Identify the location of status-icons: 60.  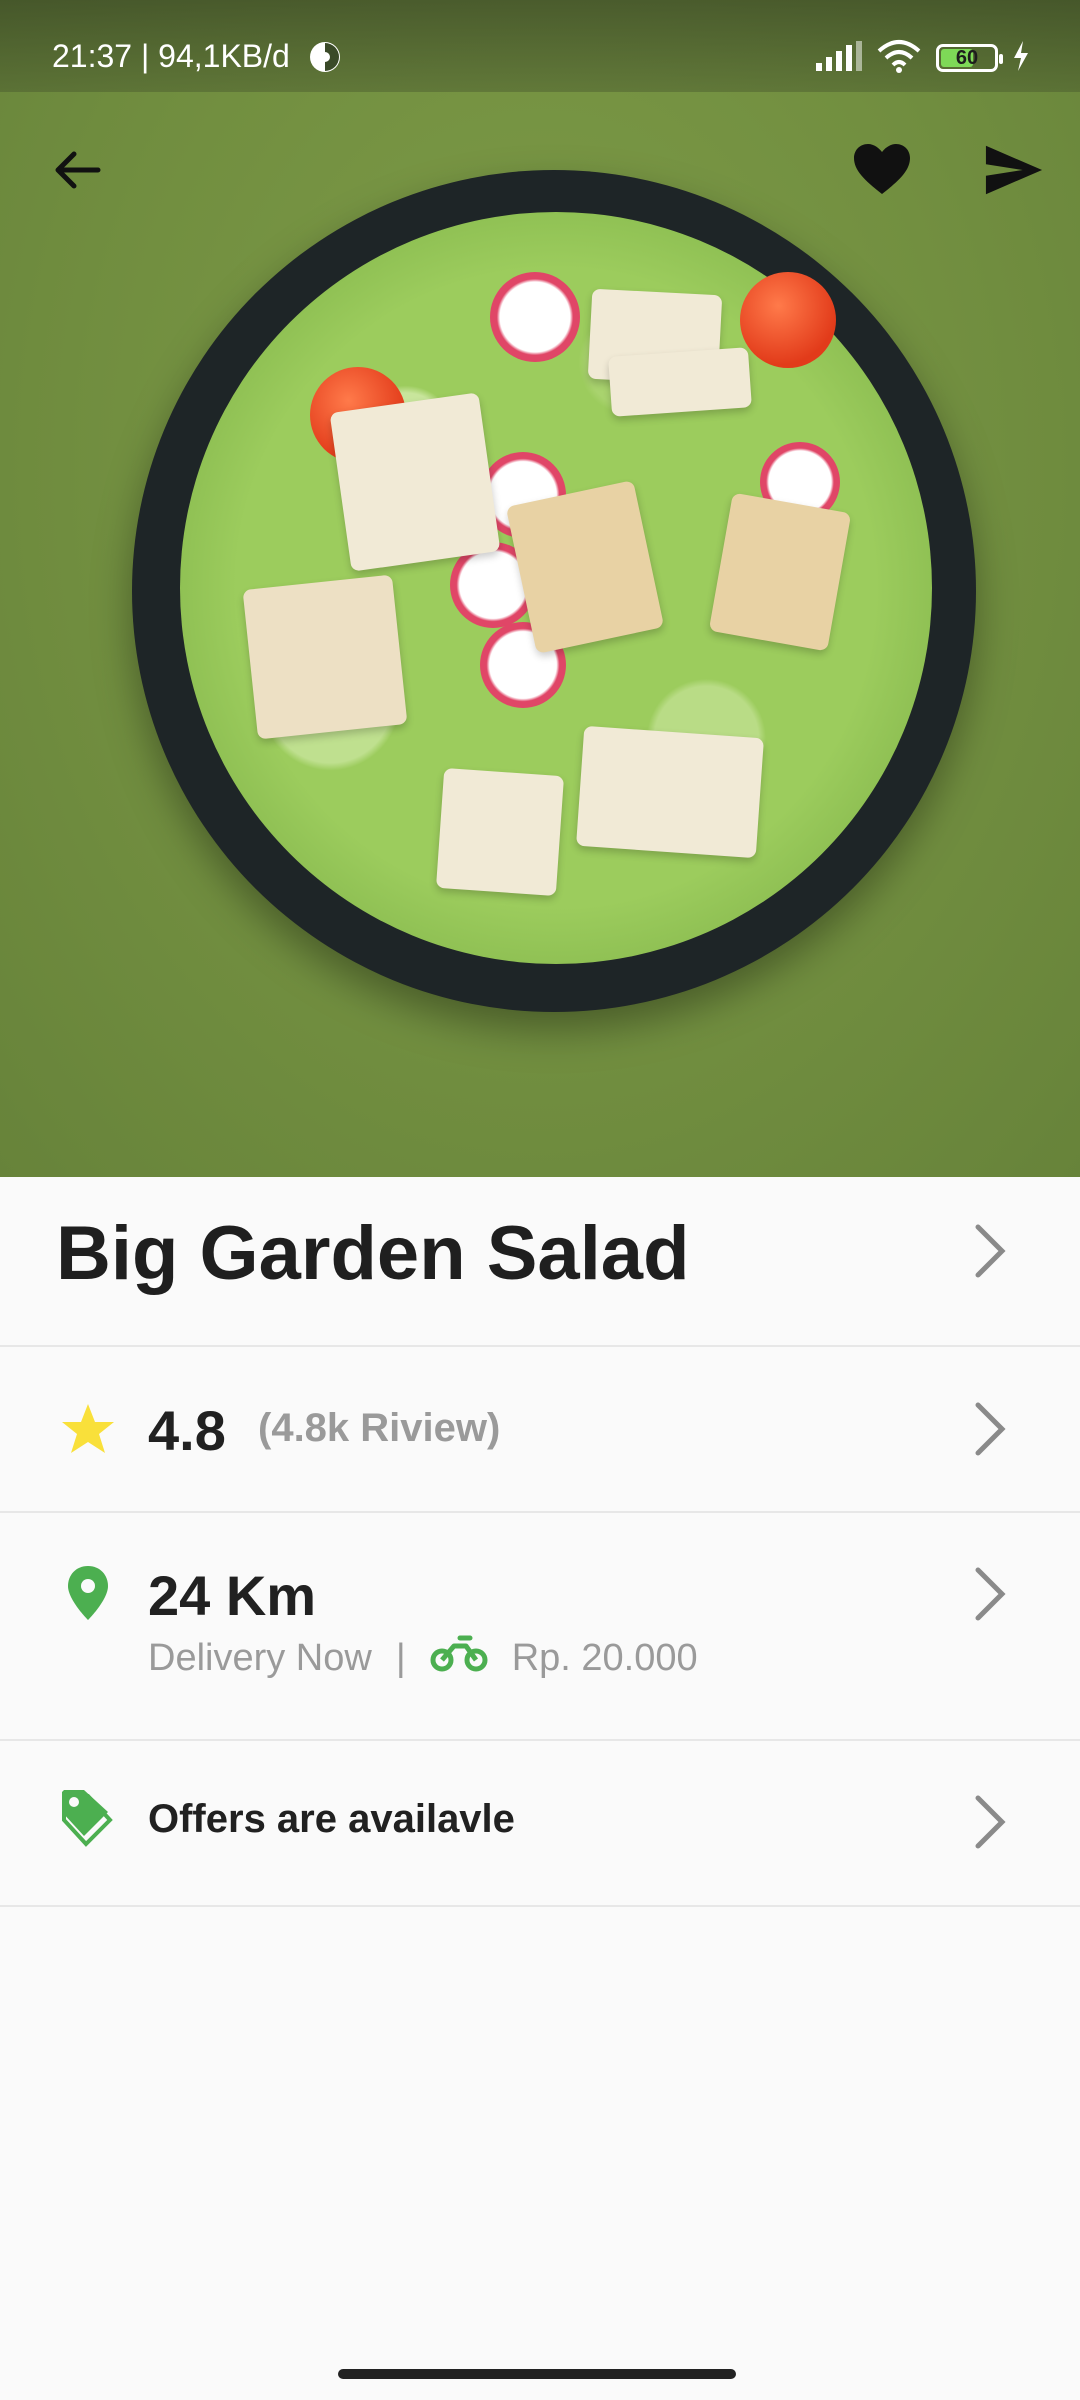
(923, 58).